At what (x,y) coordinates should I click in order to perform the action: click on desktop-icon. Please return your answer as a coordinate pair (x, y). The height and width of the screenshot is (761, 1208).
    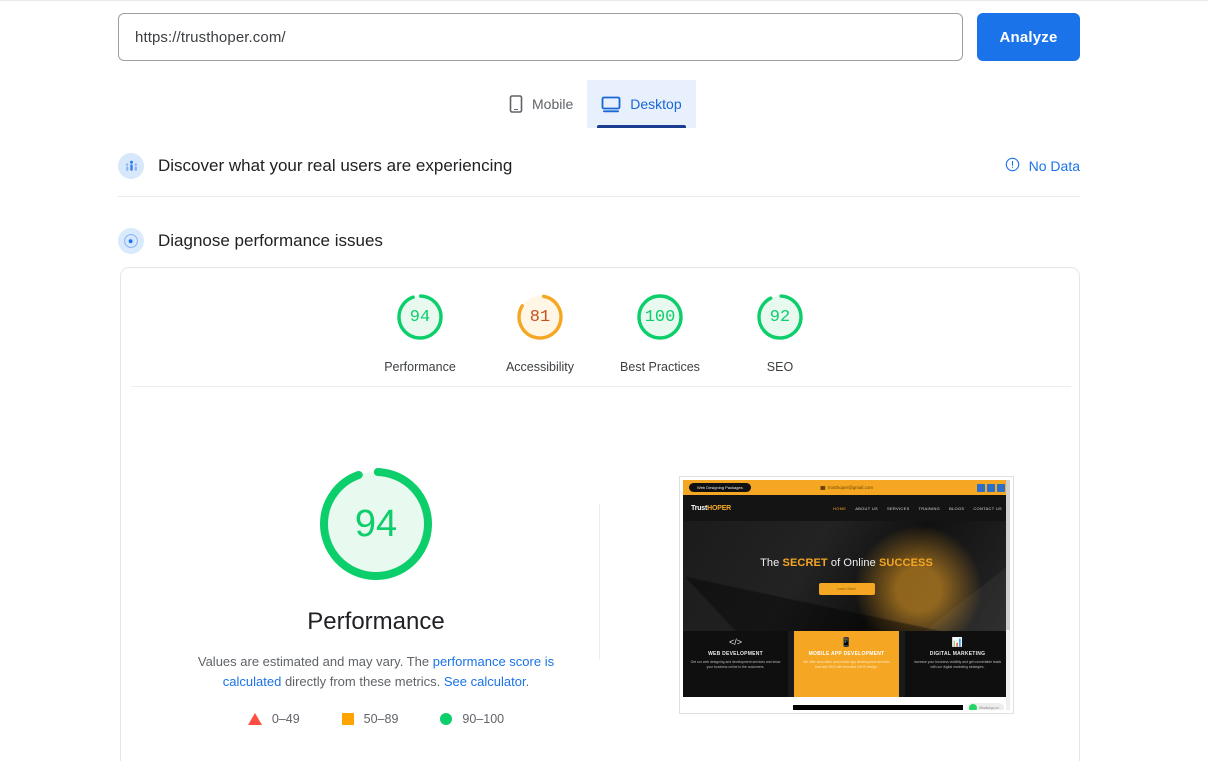
    Looking at the image, I should click on (611, 104).